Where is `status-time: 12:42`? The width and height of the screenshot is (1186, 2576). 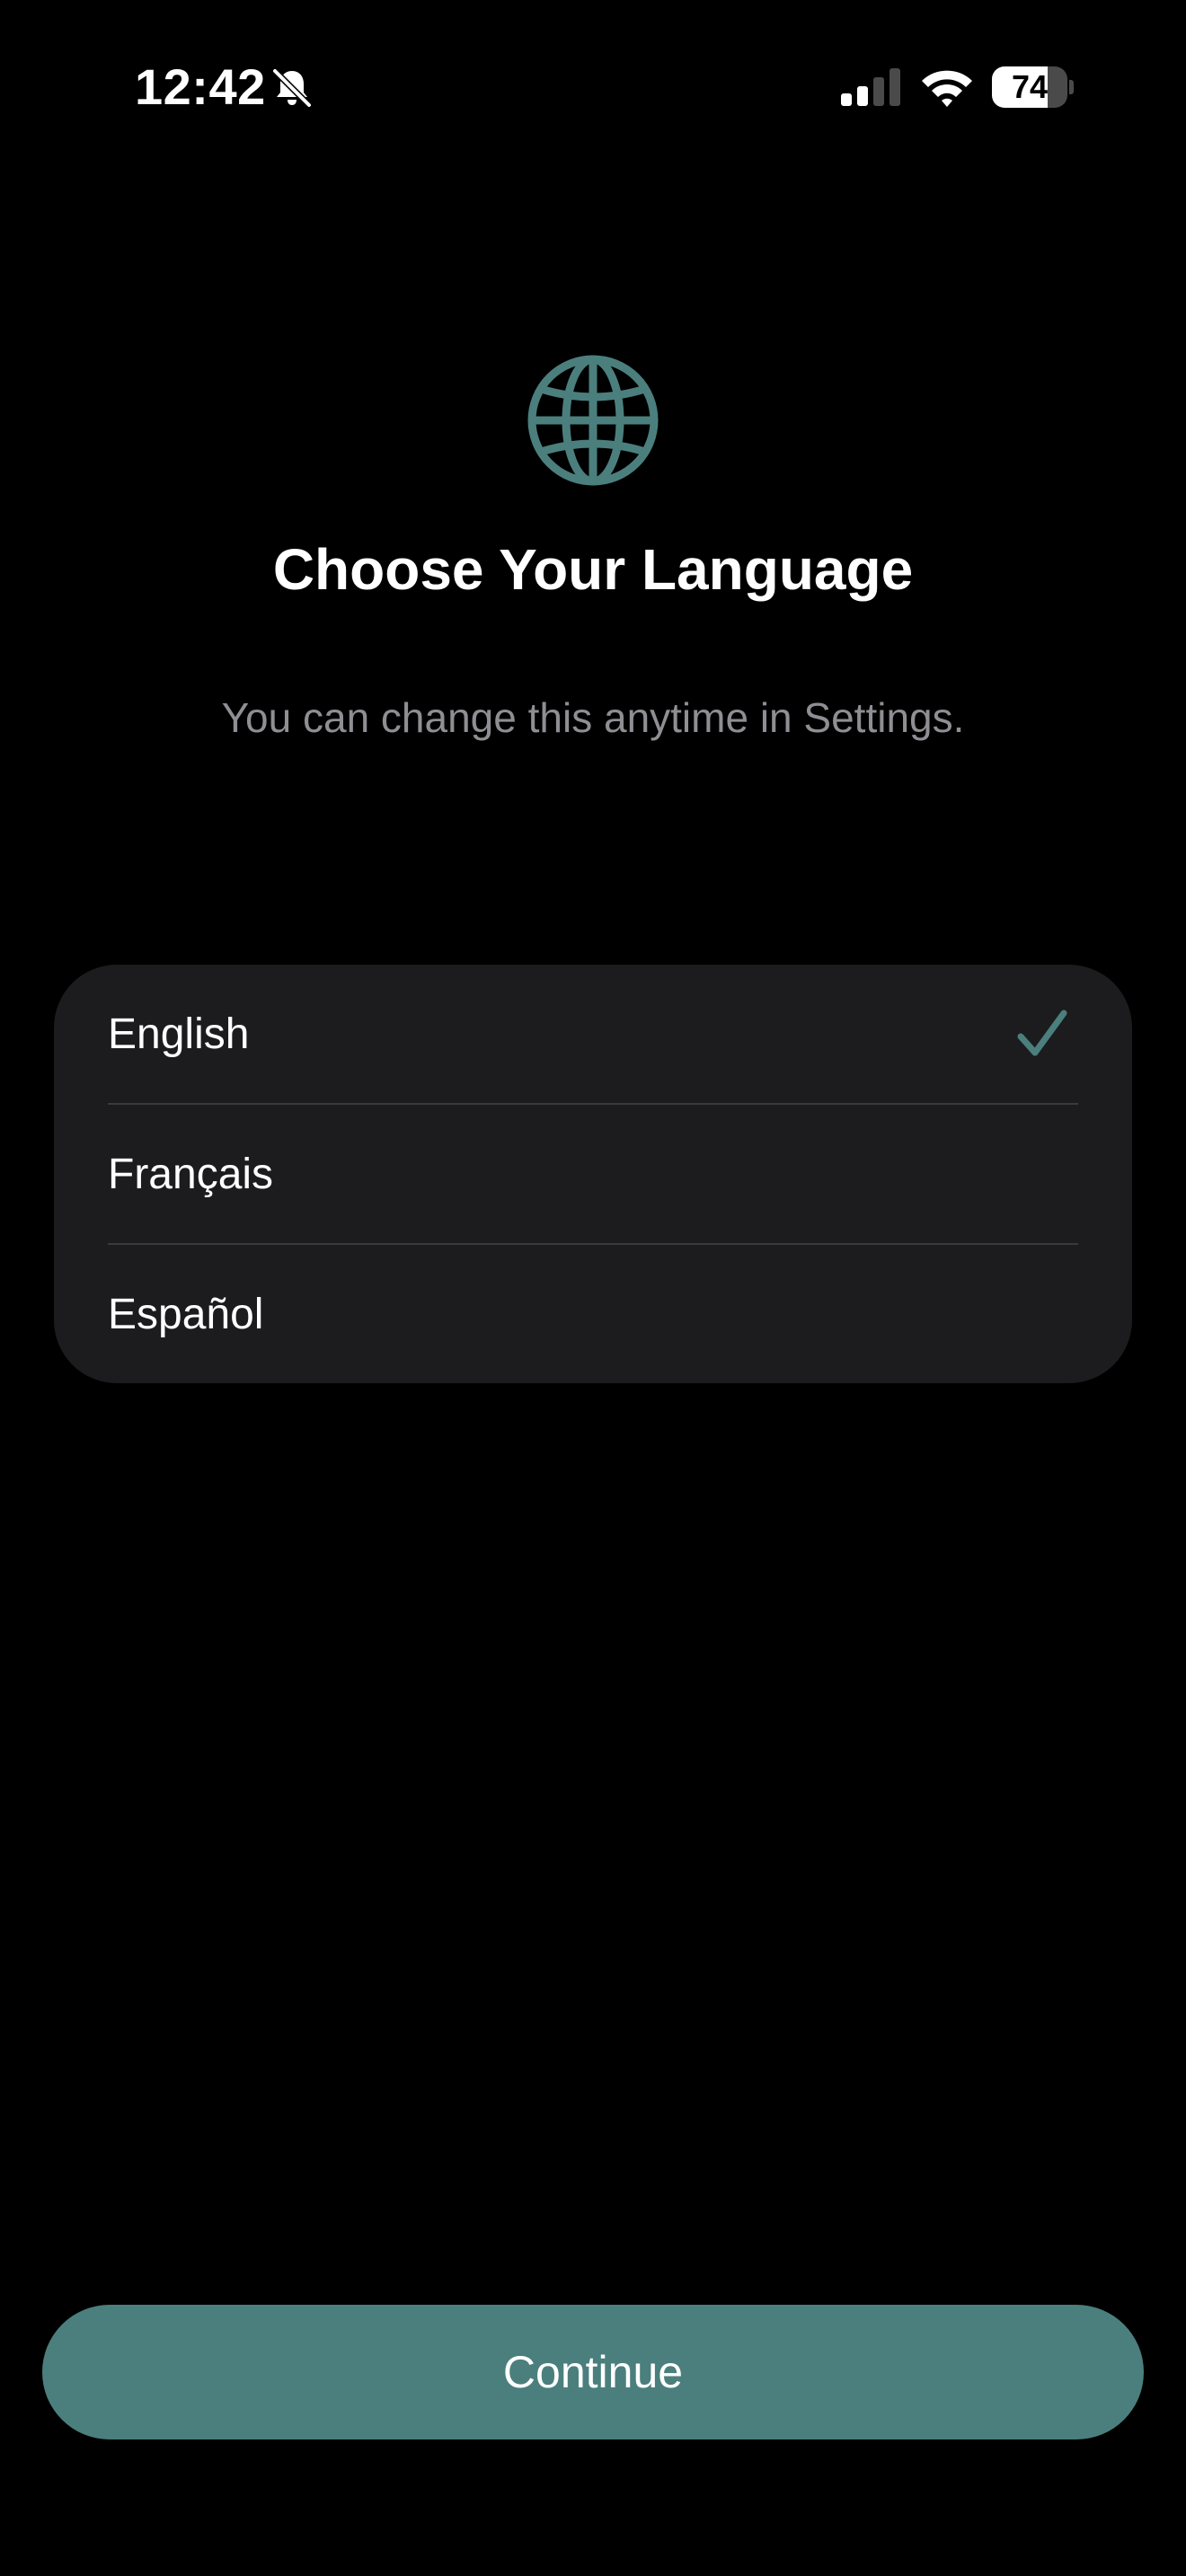 status-time: 12:42 is located at coordinates (200, 86).